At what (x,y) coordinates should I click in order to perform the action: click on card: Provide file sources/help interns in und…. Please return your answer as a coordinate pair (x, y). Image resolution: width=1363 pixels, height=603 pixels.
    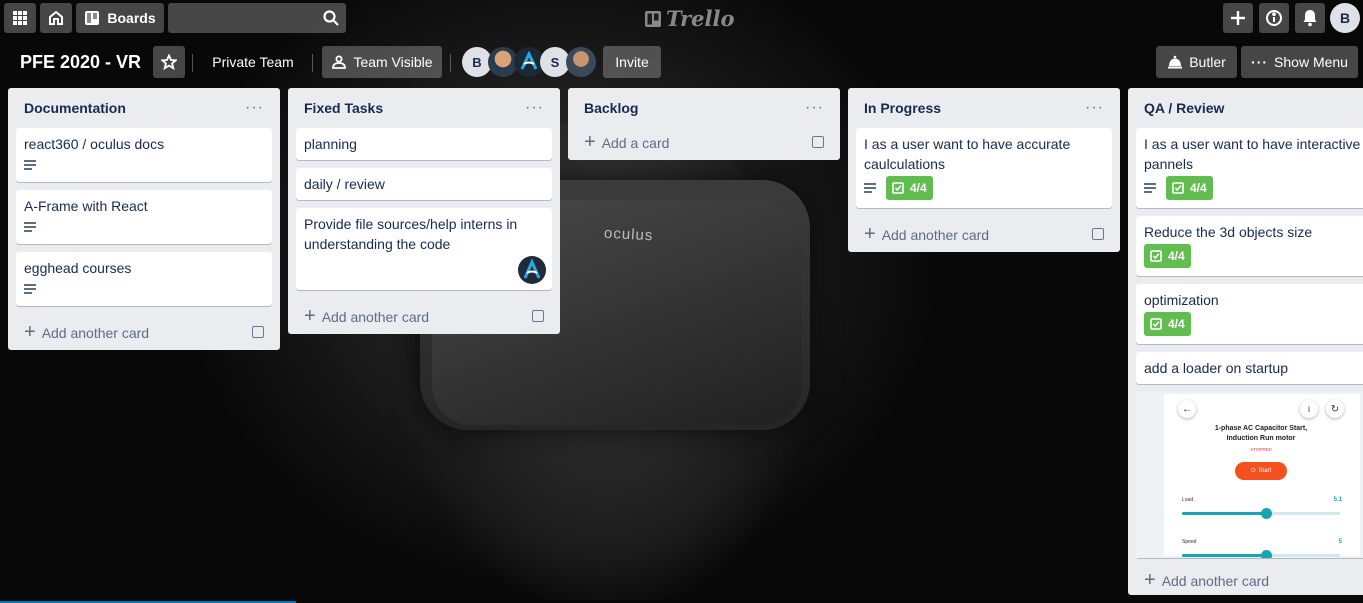
    Looking at the image, I should click on (424, 249).